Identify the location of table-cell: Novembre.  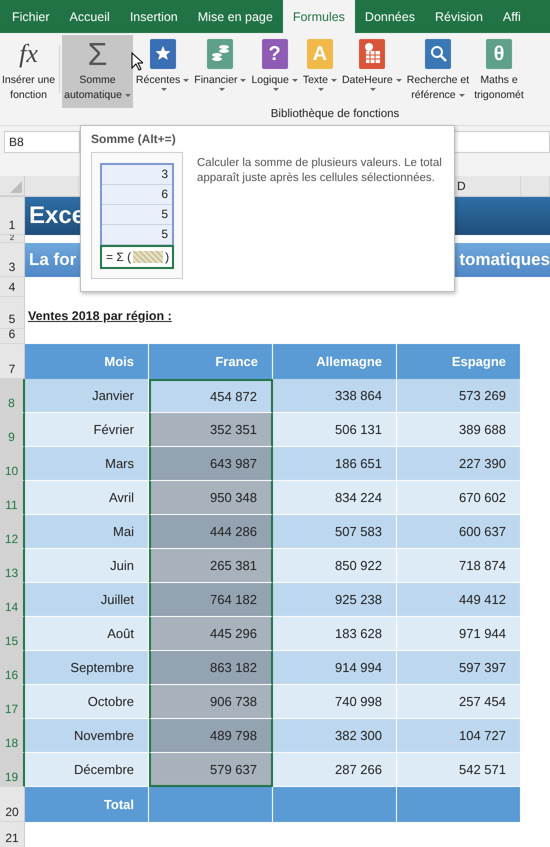
(87, 736).